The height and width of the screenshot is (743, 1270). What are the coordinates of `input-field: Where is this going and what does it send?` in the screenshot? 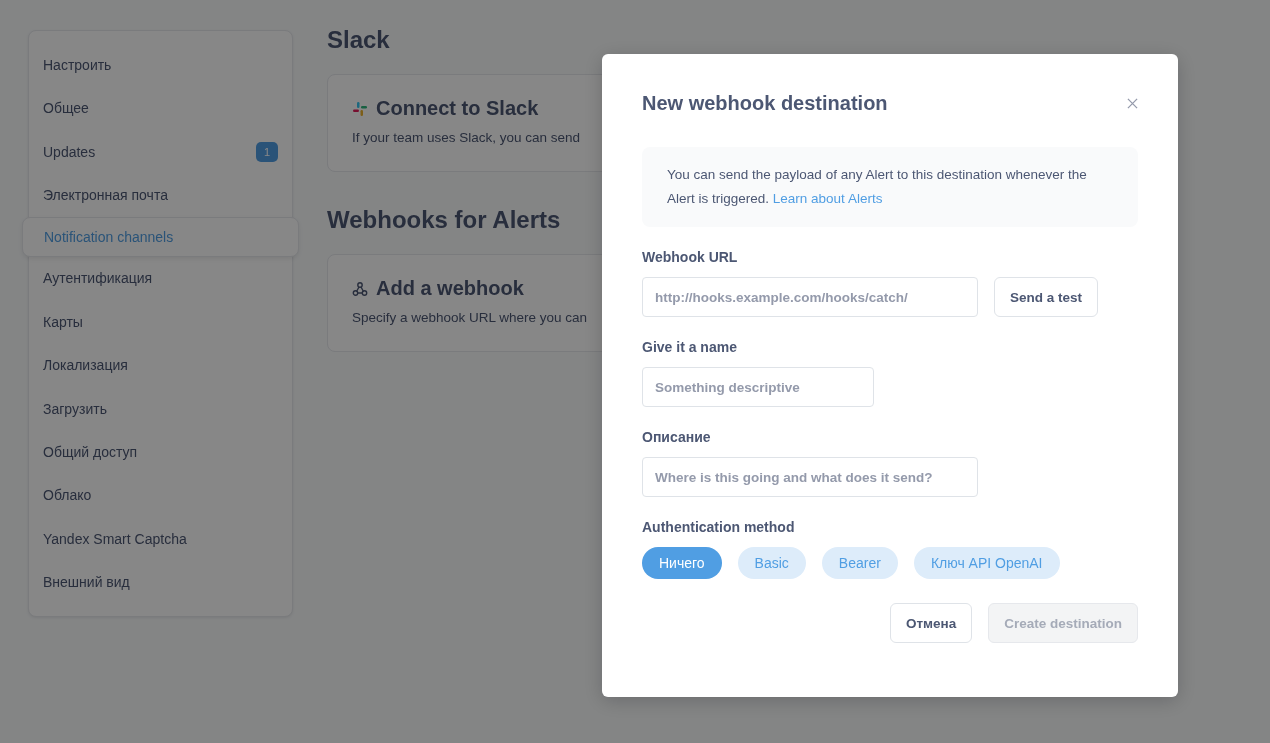 It's located at (810, 477).